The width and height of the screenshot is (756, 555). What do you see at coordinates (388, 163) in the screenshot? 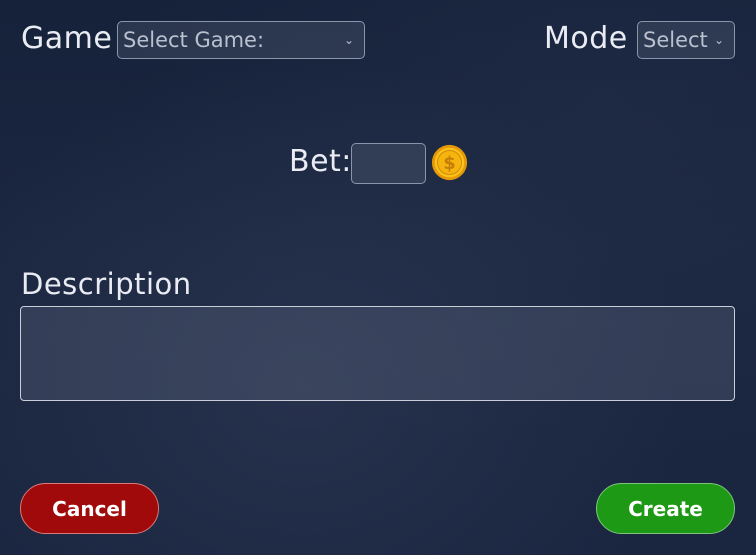
I see `bet-input` at bounding box center [388, 163].